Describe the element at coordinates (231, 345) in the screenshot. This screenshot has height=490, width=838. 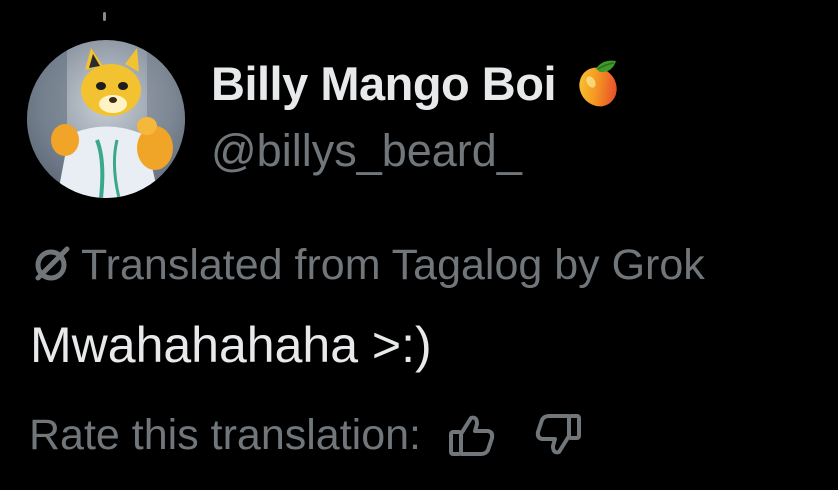
I see `post-text: Mwahahahaha >:)` at that location.